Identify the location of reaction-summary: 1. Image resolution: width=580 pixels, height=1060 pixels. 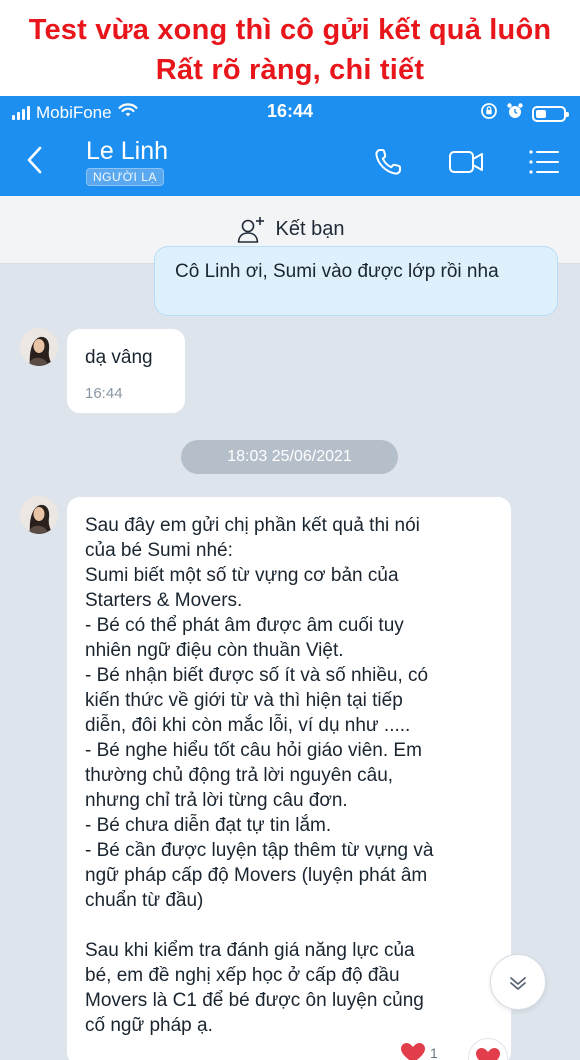
(419, 1051).